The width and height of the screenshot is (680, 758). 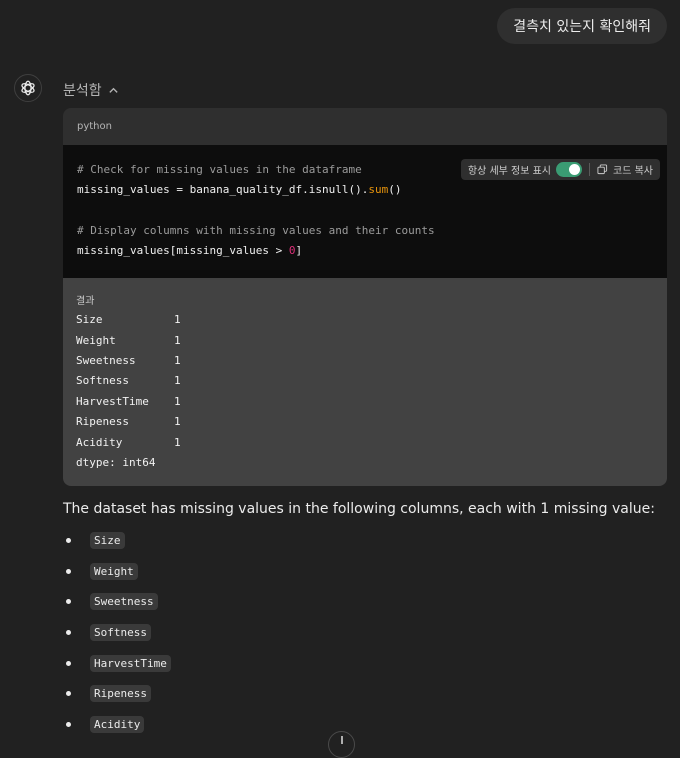 I want to click on inline-code: Ripeness, so click(x=120, y=693).